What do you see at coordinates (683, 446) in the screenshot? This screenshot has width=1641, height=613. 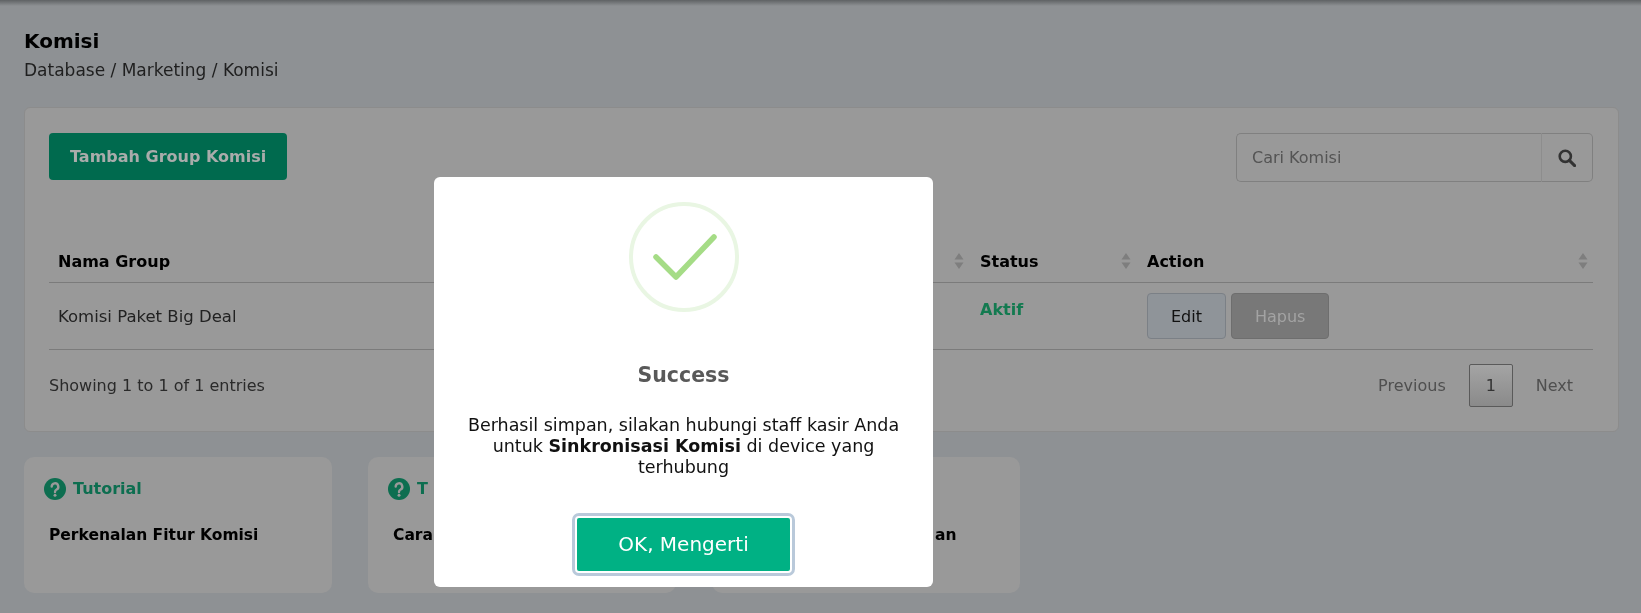 I see `dialog-message: Berhasil simpan, silakan hubungi staff kasir Anda untuk Sinkronisasi Komisi di device yang terhubung` at bounding box center [683, 446].